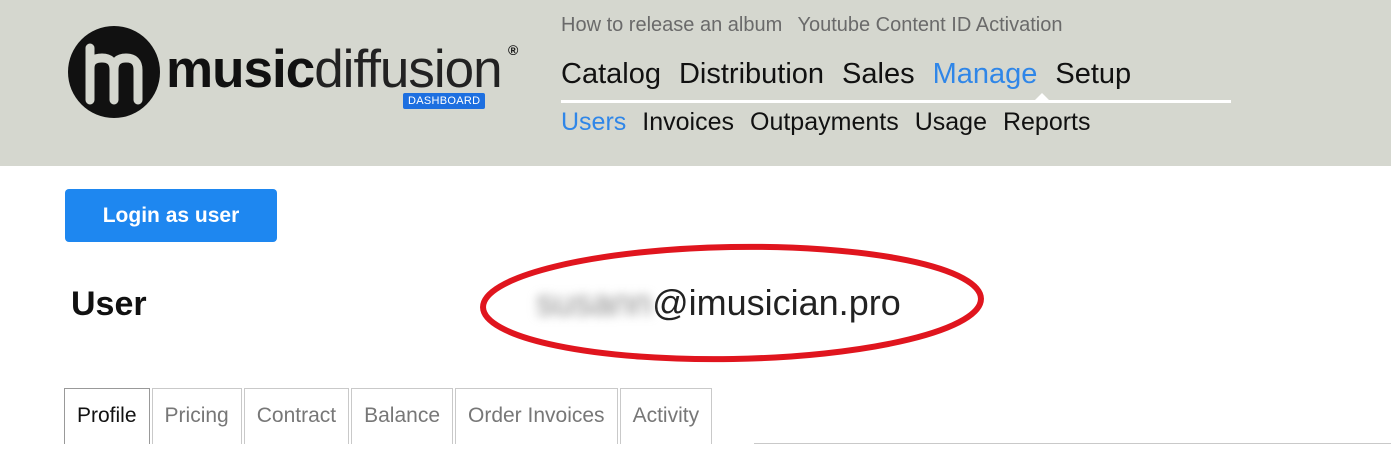 The width and height of the screenshot is (1391, 472). I want to click on tab-activity: Activity, so click(666, 416).